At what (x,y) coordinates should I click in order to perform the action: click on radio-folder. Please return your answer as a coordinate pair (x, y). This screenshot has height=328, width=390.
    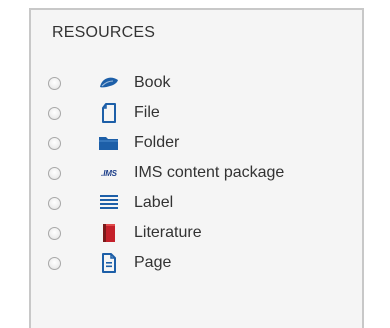
    Looking at the image, I should click on (54, 143).